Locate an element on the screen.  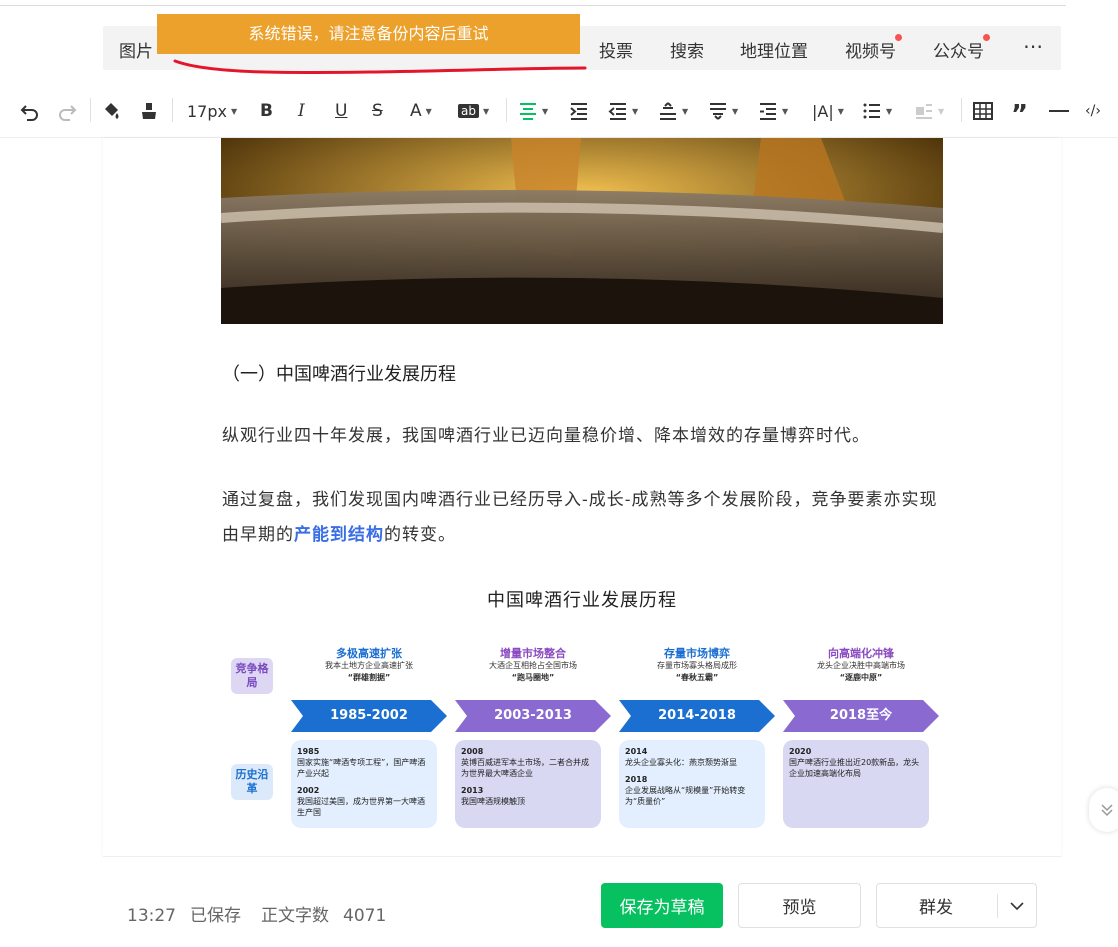
menu-item-image: 图片 is located at coordinates (136, 49).